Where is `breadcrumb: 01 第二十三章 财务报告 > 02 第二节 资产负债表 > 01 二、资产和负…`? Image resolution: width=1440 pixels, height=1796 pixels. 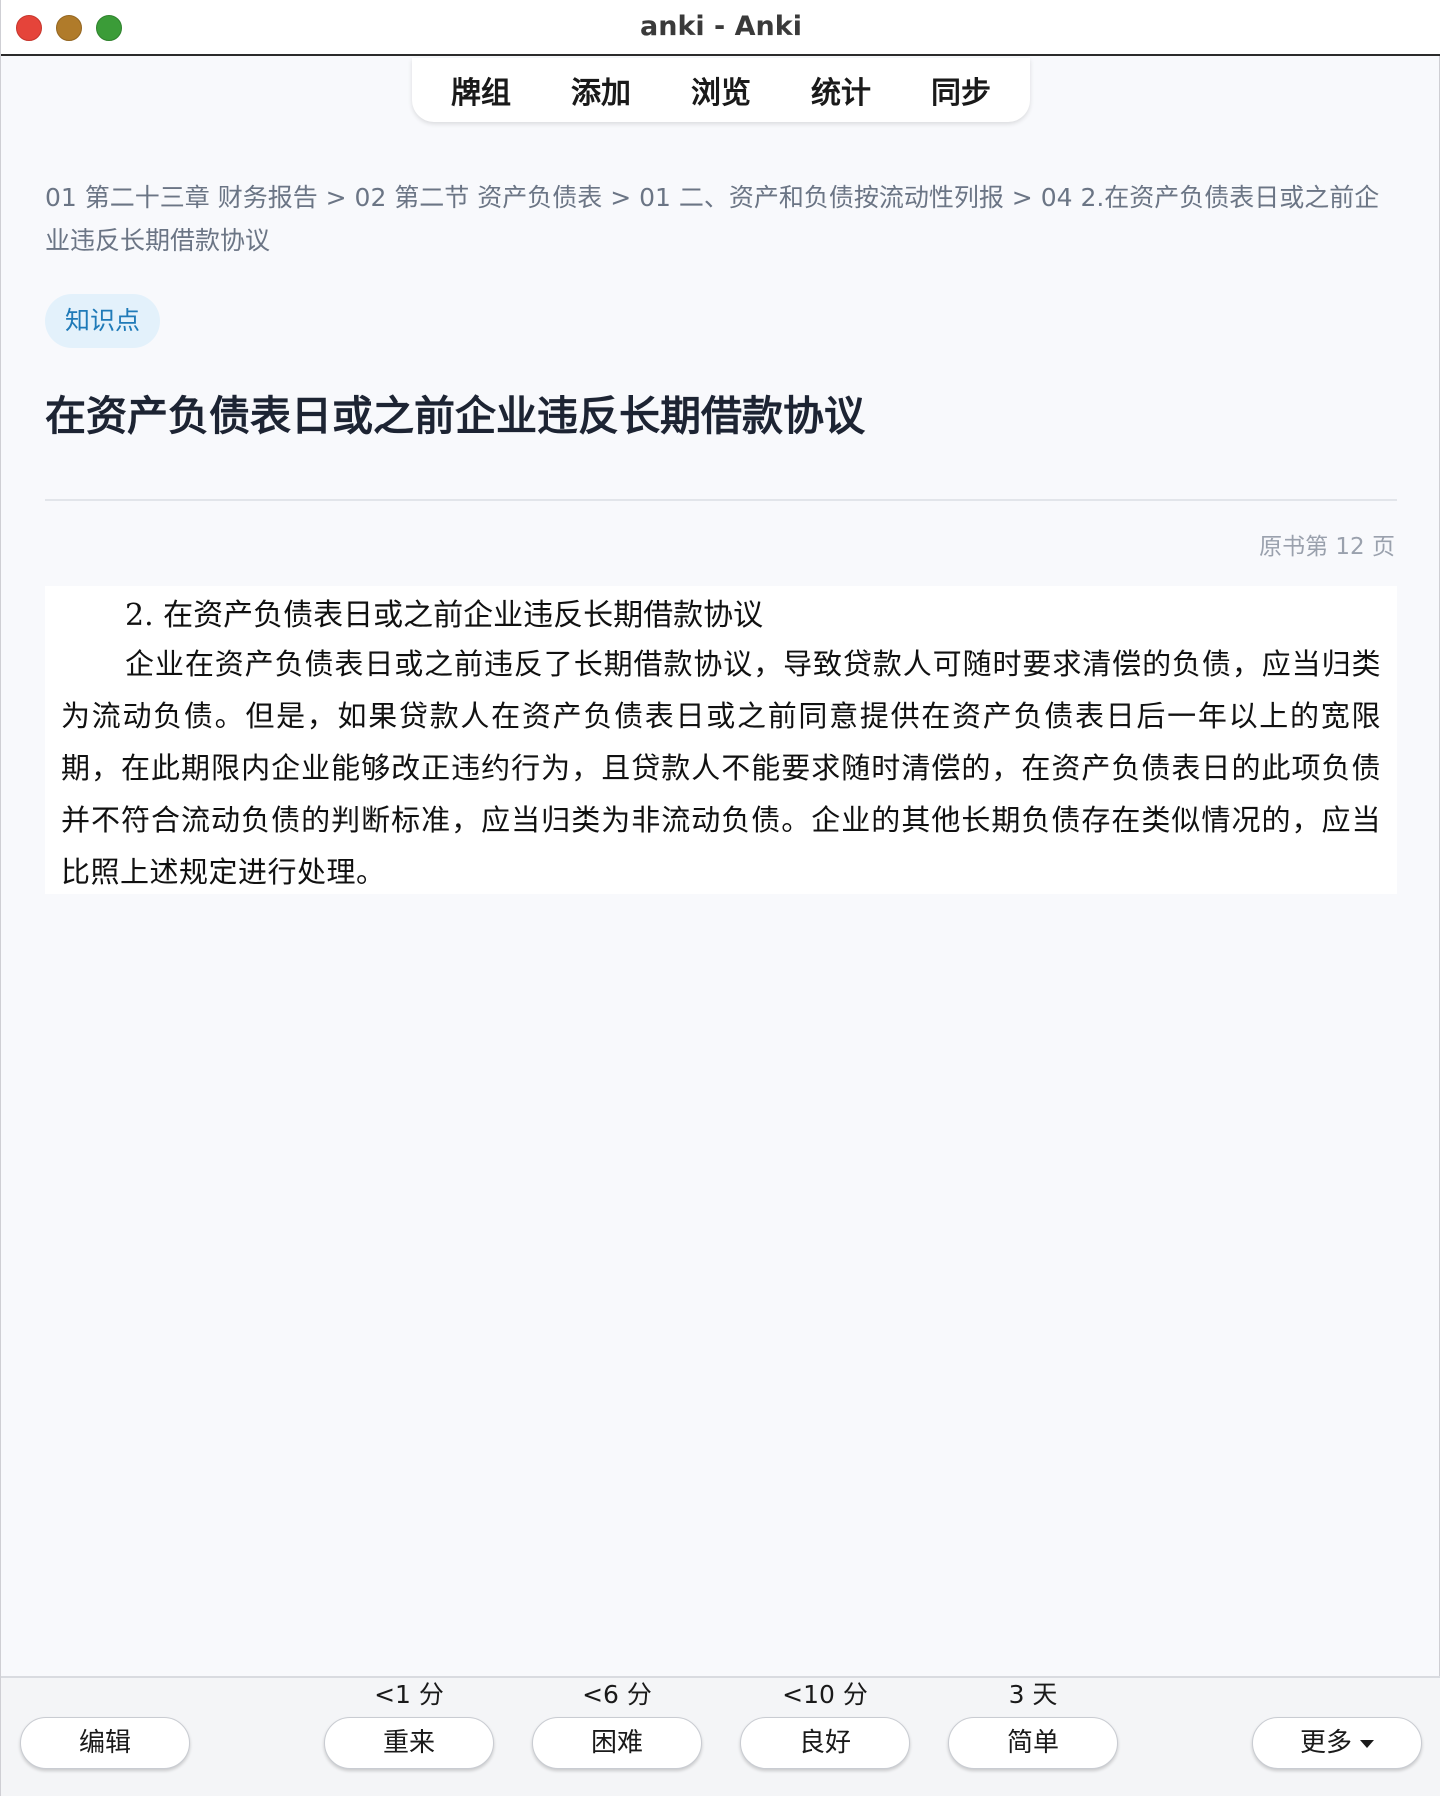
breadcrumb: 01 第二十三章 财务报告 > 02 第二节 资产负债表 > 01 二、资产和负… is located at coordinates (712, 219).